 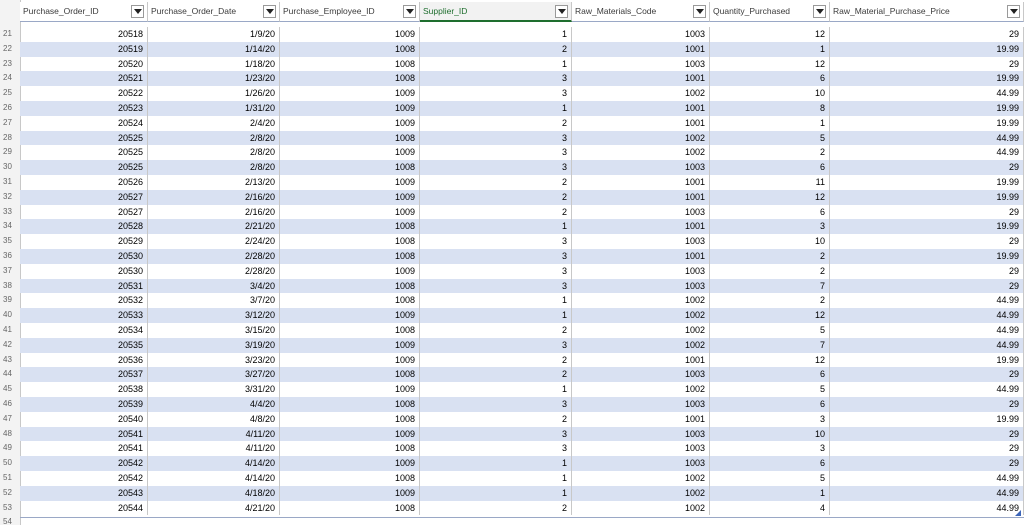 What do you see at coordinates (214, 227) in the screenshot?
I see `cell-purchase-order-date: 2/21/20` at bounding box center [214, 227].